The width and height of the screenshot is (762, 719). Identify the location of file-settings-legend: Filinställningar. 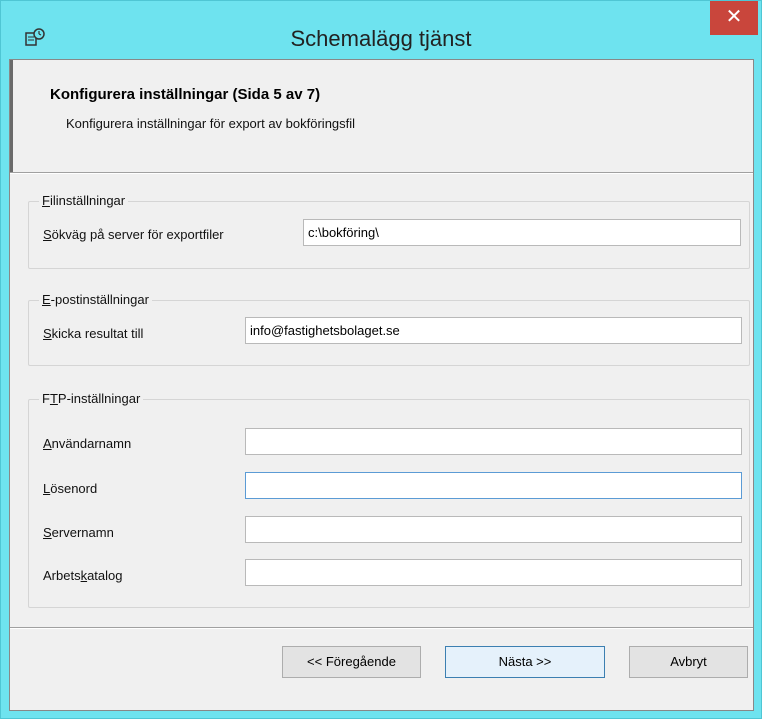
(84, 200).